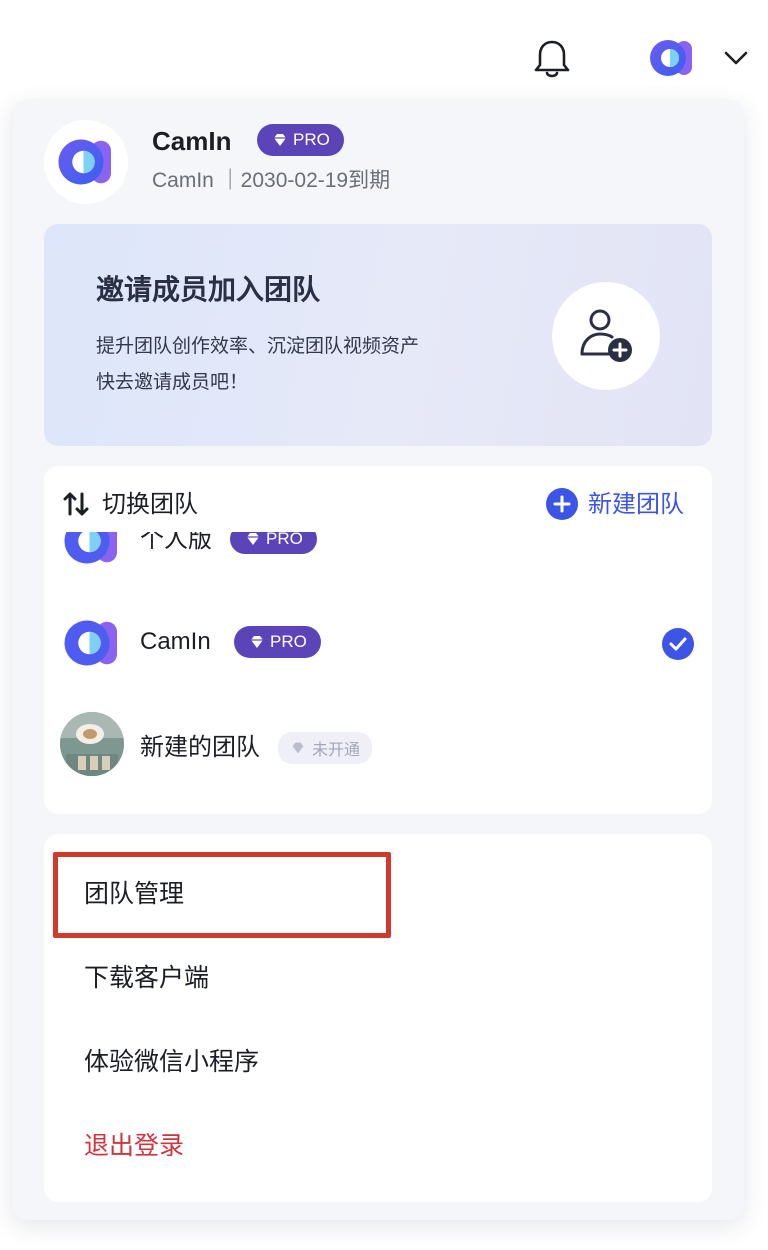 The width and height of the screenshot is (768, 1250). What do you see at coordinates (134, 1146) in the screenshot?
I see `menu-item-logout: 退出登录` at bounding box center [134, 1146].